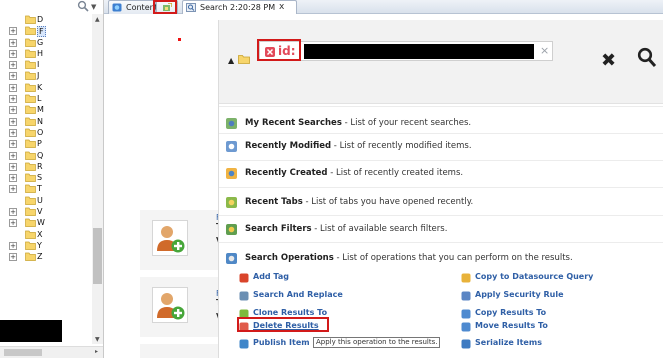  Describe the element at coordinates (293, 123) in the screenshot. I see `popup-option-title: My Recent Searches` at that location.